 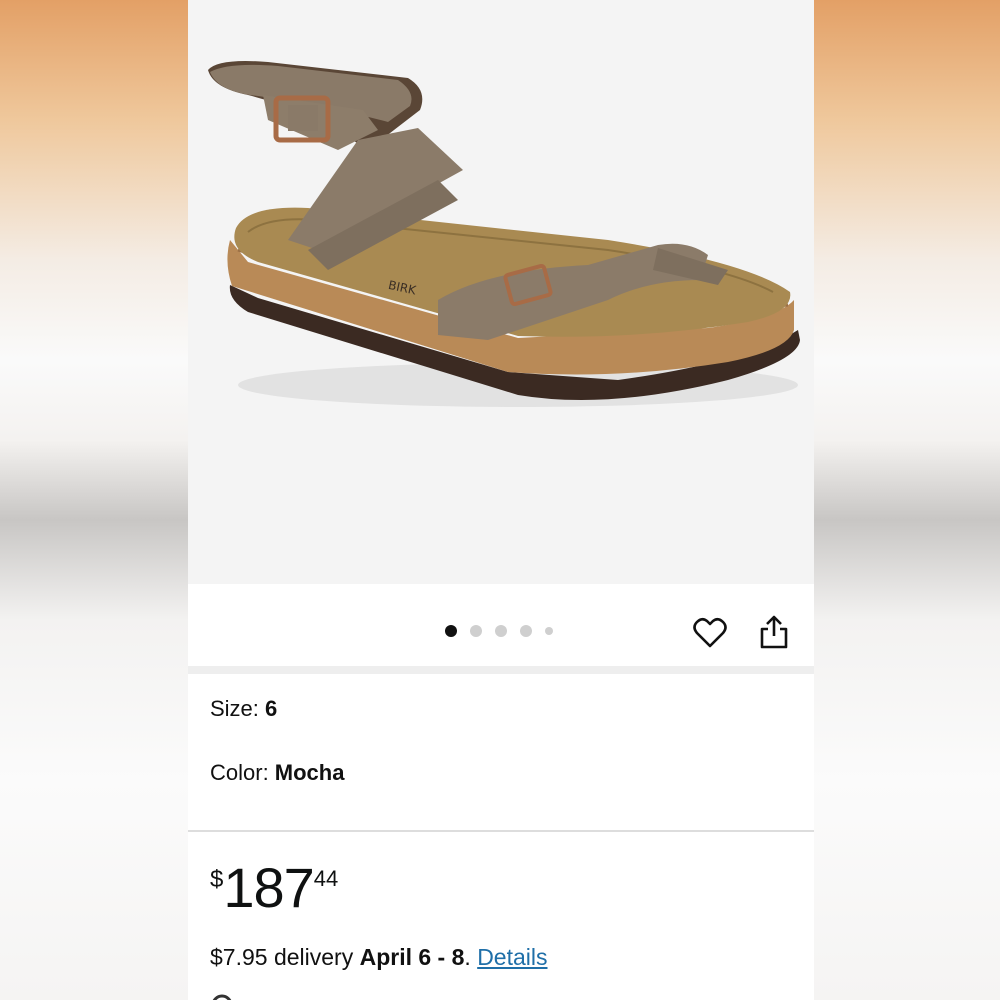 What do you see at coordinates (271, 708) in the screenshot?
I see `size-value: 6` at bounding box center [271, 708].